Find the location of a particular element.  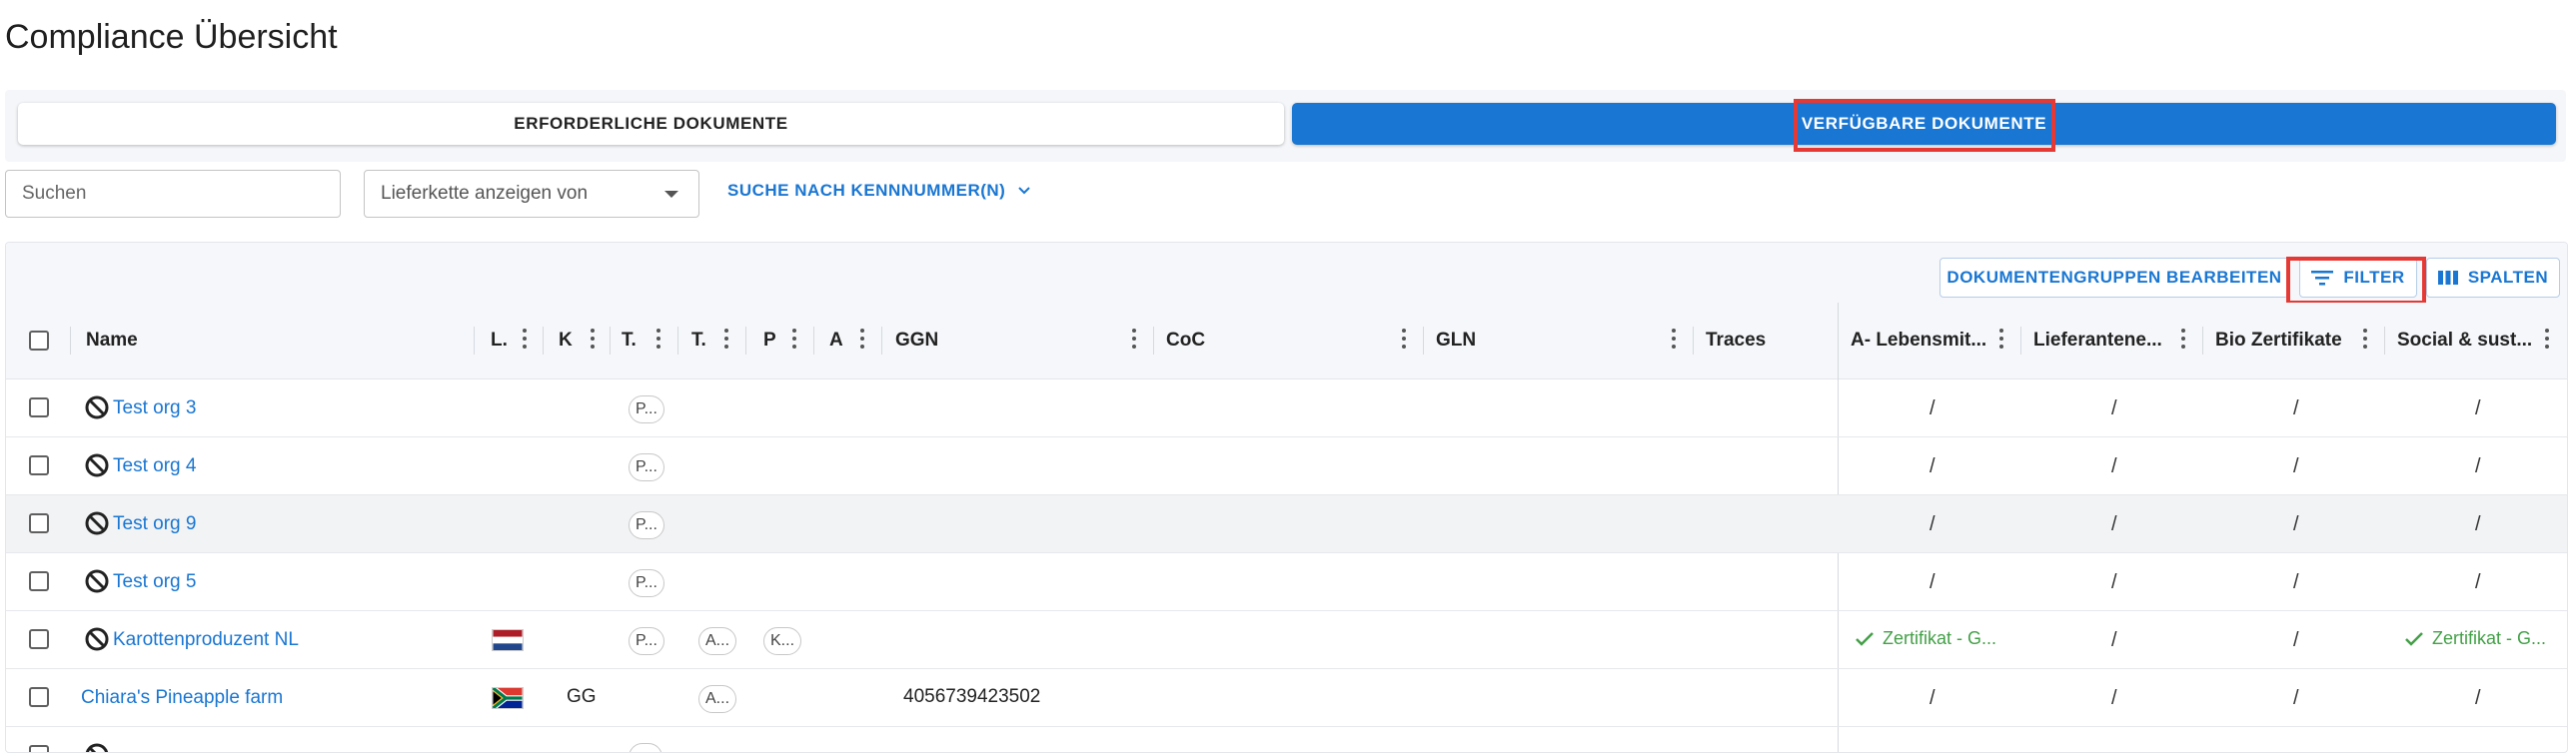

supply-chain-select: Lieferkette anzeigen von is located at coordinates (531, 194).